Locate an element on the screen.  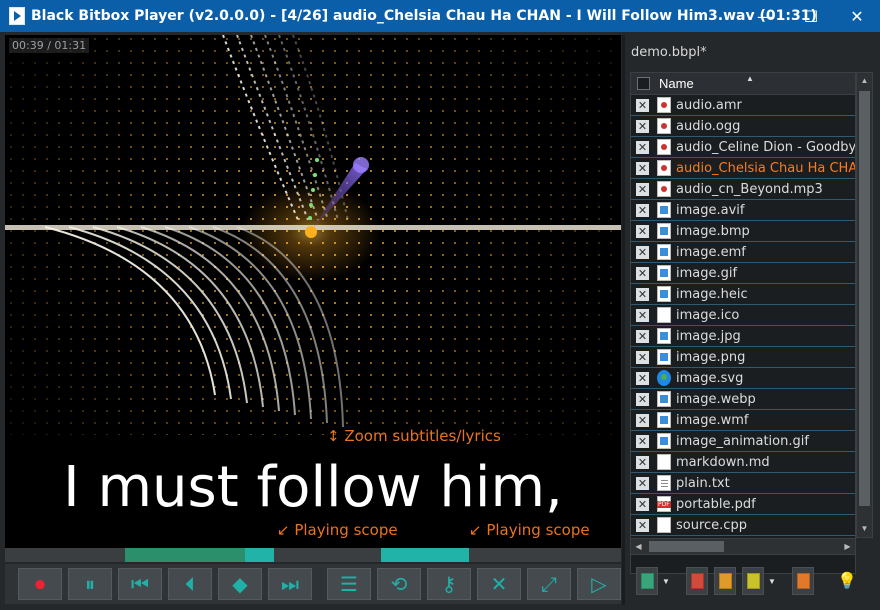
playlist-item: ✕ image.gif is located at coordinates (743, 273).